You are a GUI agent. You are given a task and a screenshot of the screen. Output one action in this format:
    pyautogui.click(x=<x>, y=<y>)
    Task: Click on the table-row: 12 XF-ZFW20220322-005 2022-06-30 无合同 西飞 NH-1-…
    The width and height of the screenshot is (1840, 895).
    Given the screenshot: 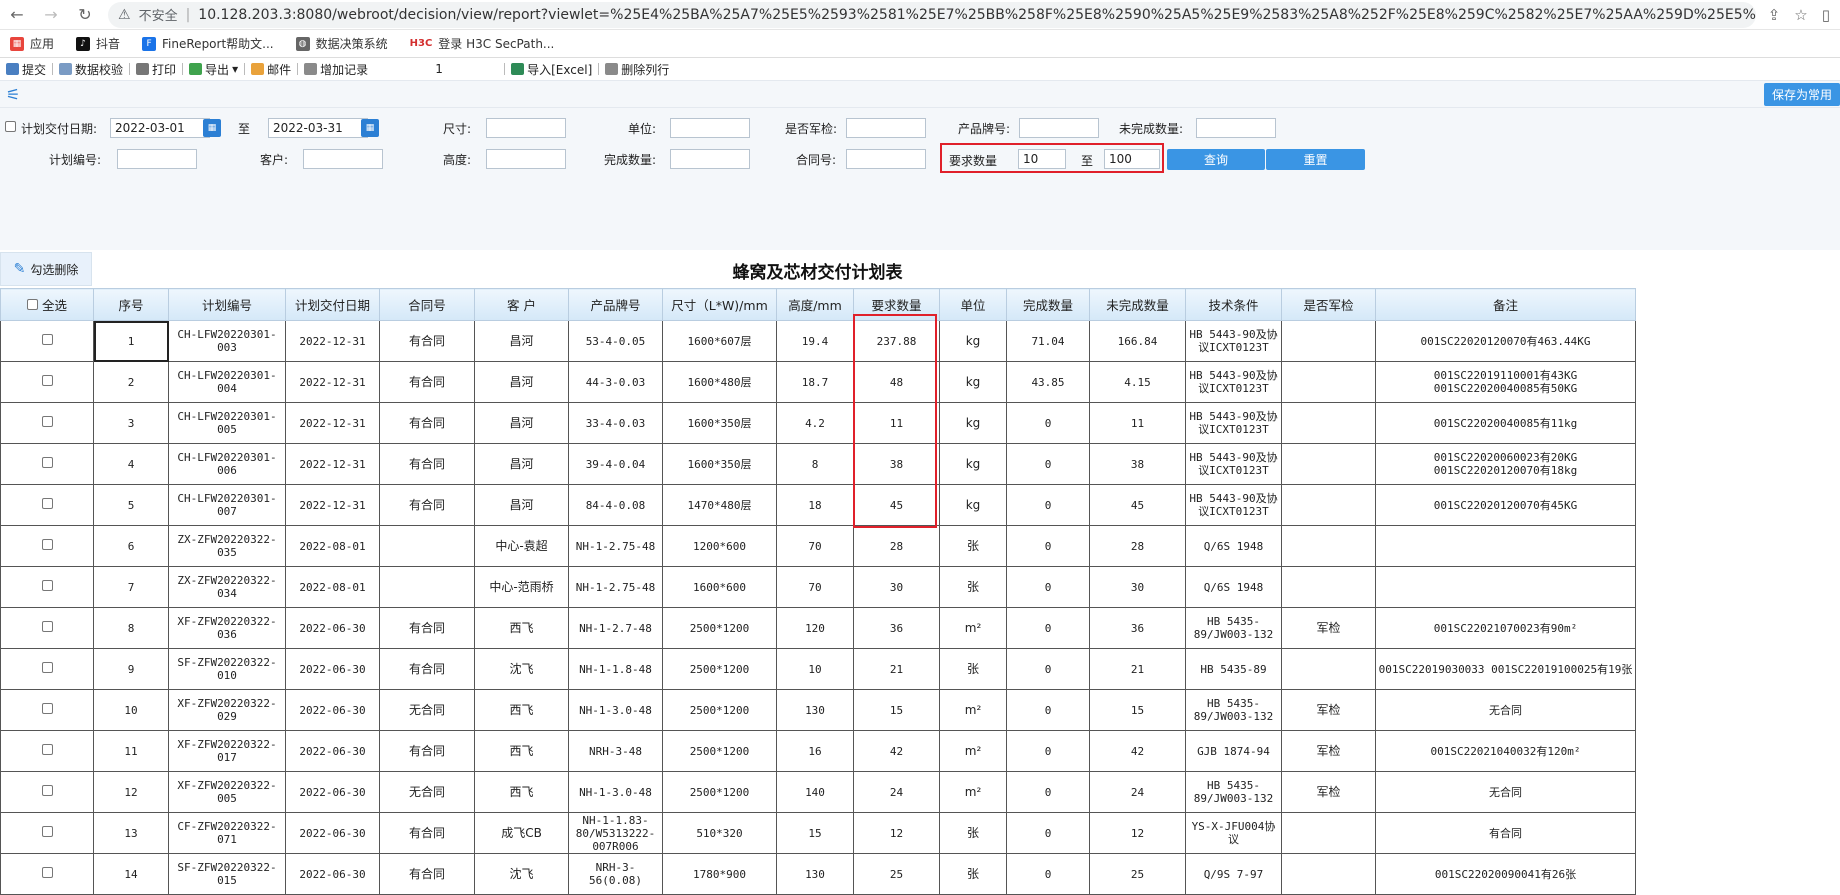 What is the action you would take?
    pyautogui.click(x=818, y=792)
    